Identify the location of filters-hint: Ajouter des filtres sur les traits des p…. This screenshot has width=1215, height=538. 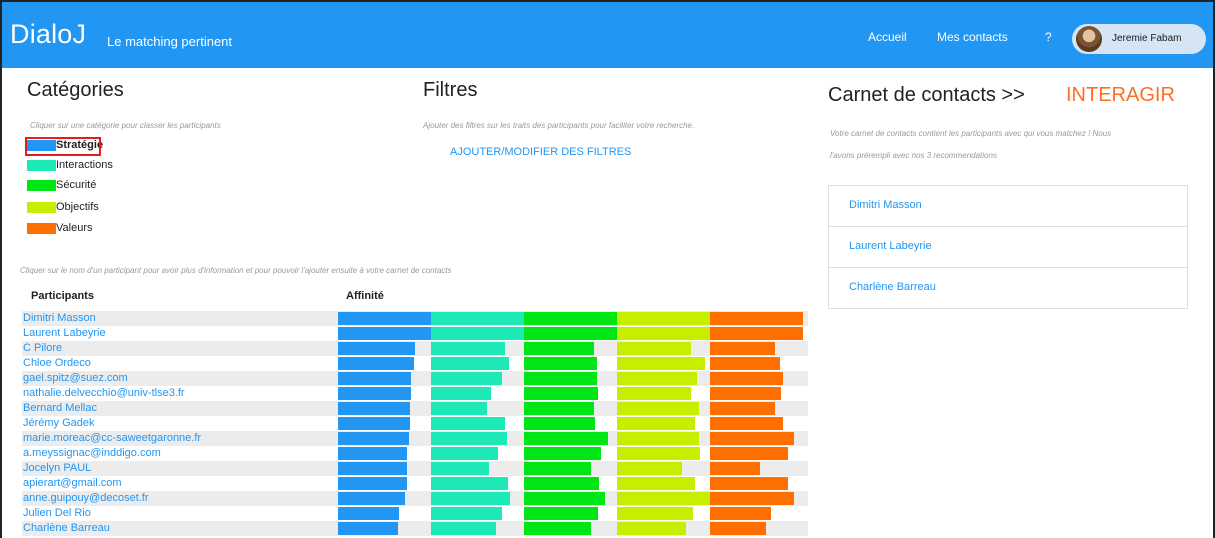
(559, 125).